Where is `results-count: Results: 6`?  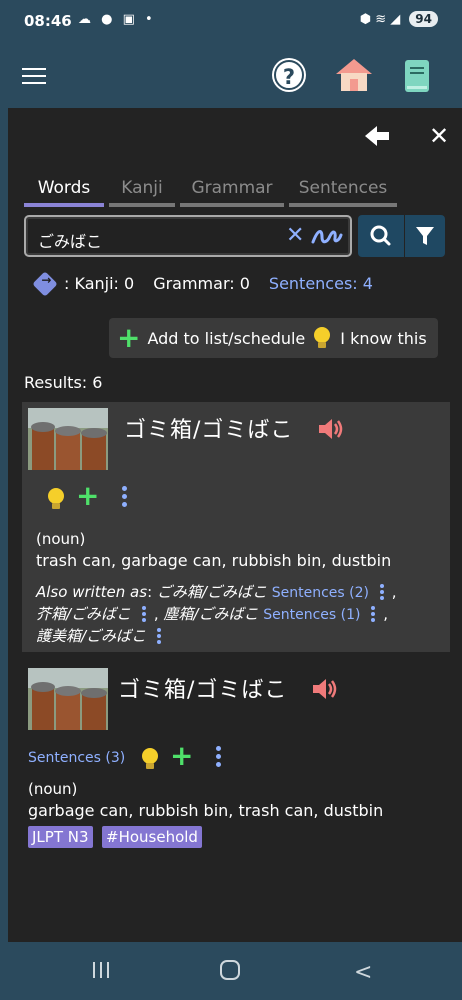
results-count: Results: 6 is located at coordinates (63, 382).